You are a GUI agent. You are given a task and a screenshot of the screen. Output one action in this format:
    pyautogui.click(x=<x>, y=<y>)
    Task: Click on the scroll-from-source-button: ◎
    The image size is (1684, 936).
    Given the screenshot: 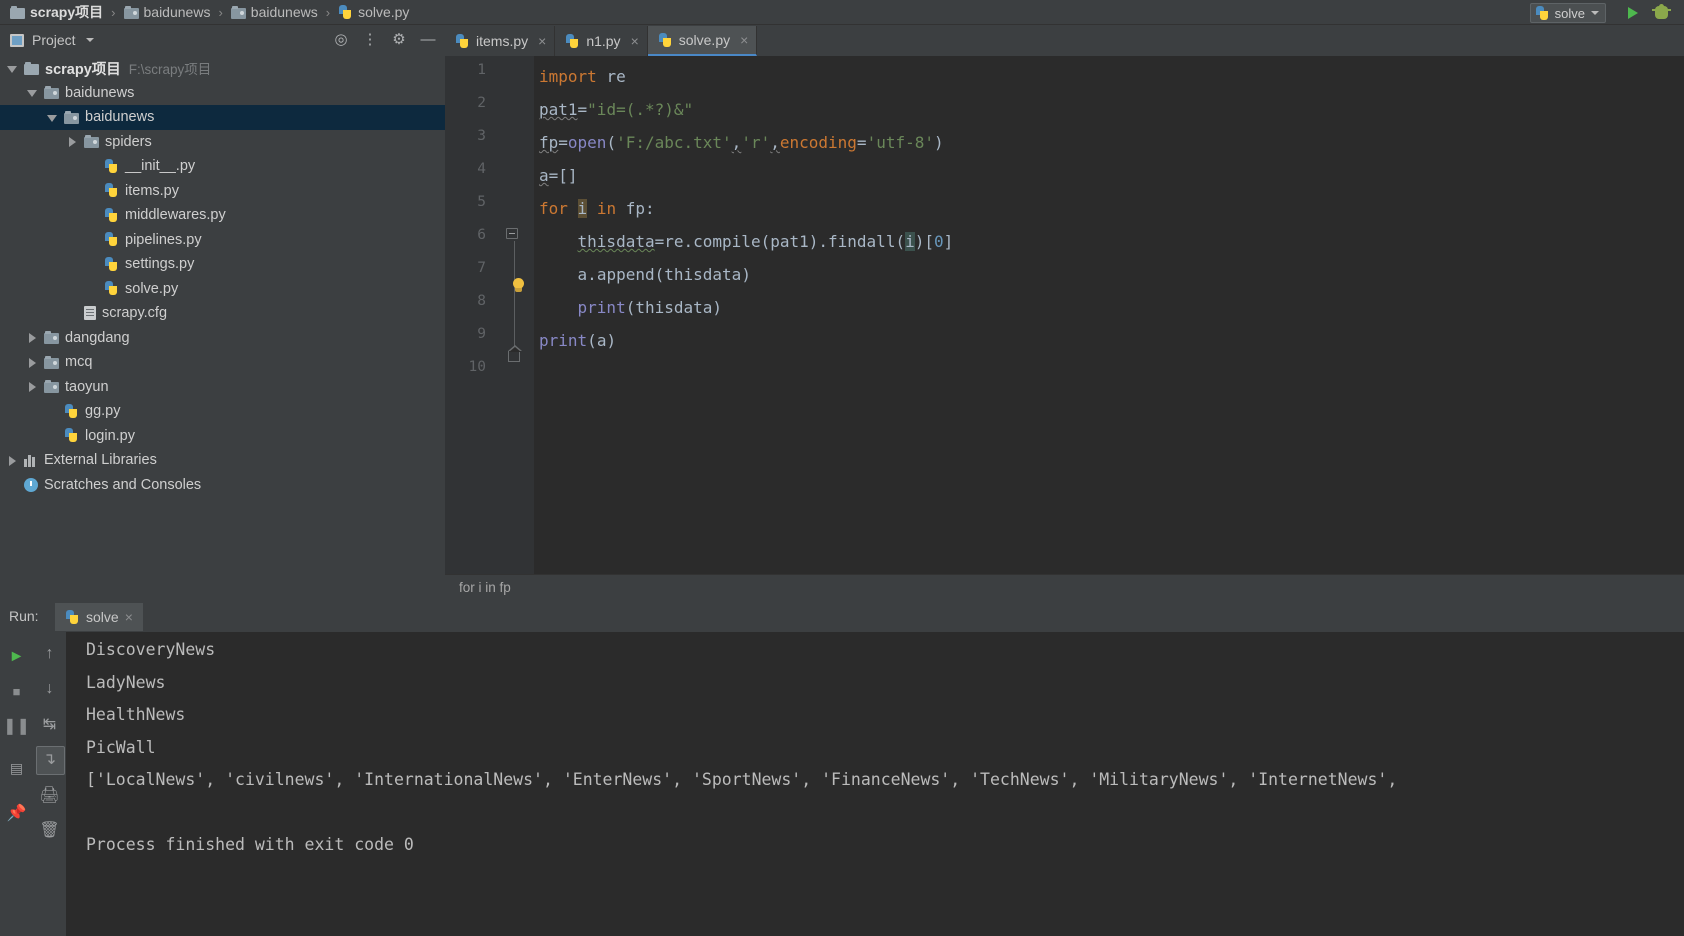 What is the action you would take?
    pyautogui.click(x=341, y=40)
    